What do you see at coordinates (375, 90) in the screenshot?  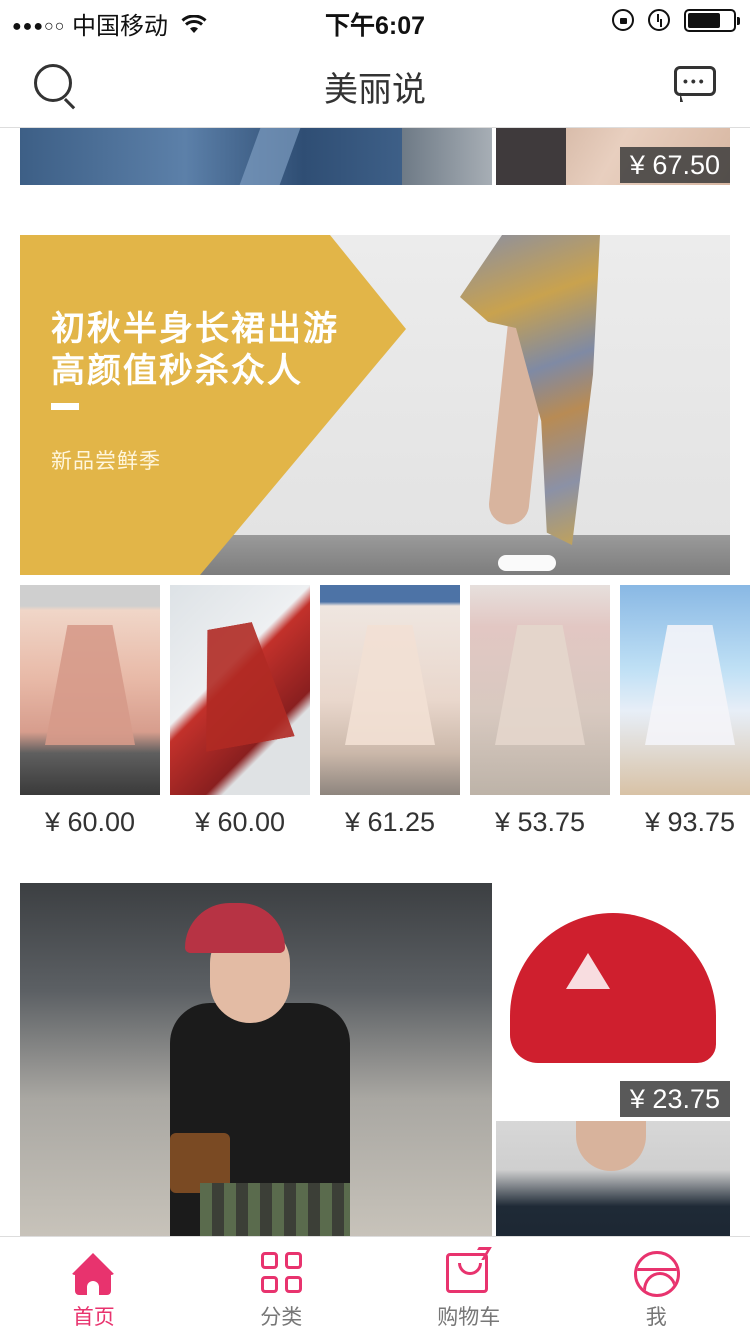 I see `page-title: 美丽说` at bounding box center [375, 90].